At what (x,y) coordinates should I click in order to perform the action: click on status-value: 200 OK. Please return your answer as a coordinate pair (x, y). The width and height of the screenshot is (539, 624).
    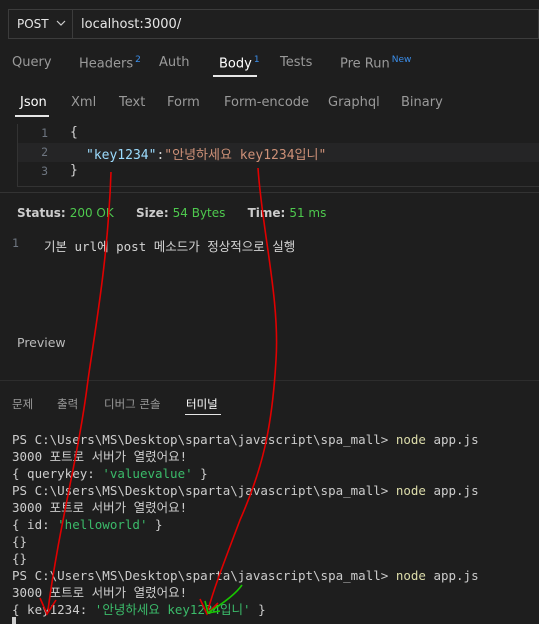
    Looking at the image, I should click on (91, 213).